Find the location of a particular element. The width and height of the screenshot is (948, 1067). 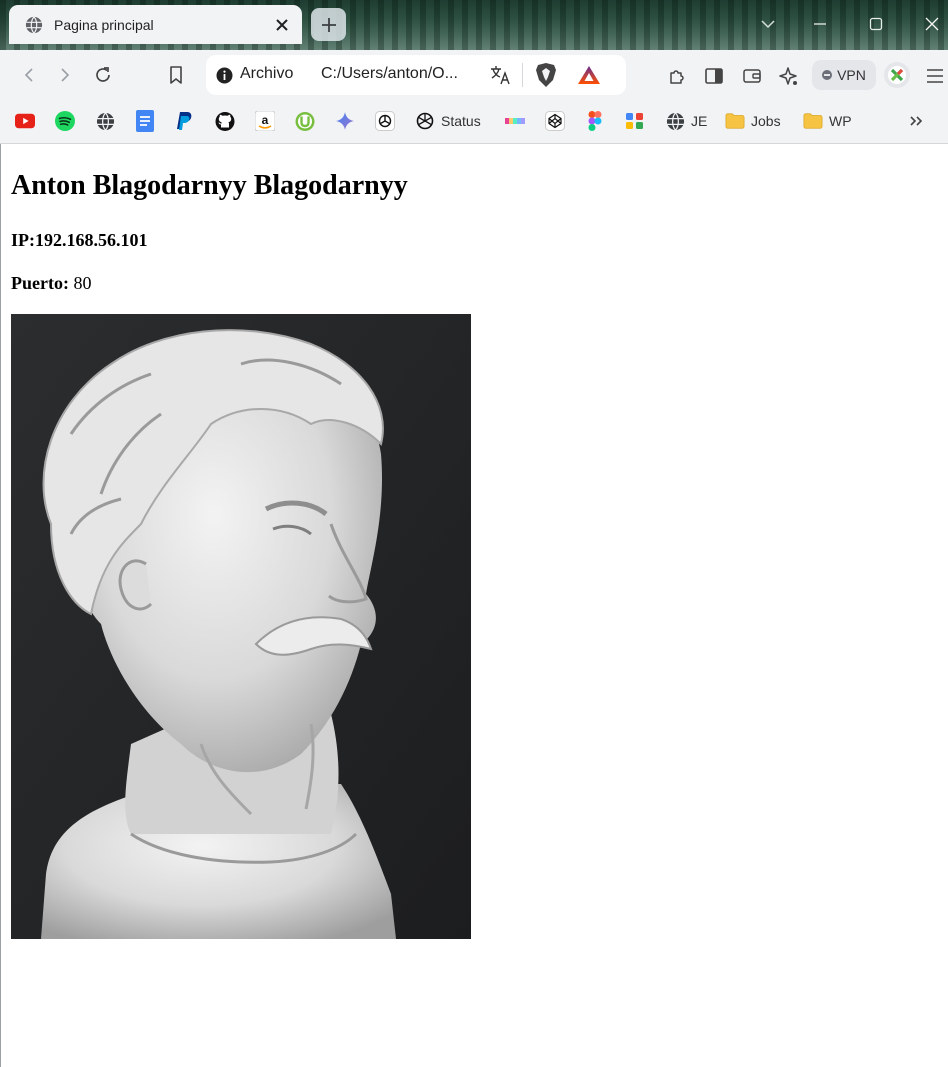

chatgpt-bookmark is located at coordinates (385, 121).